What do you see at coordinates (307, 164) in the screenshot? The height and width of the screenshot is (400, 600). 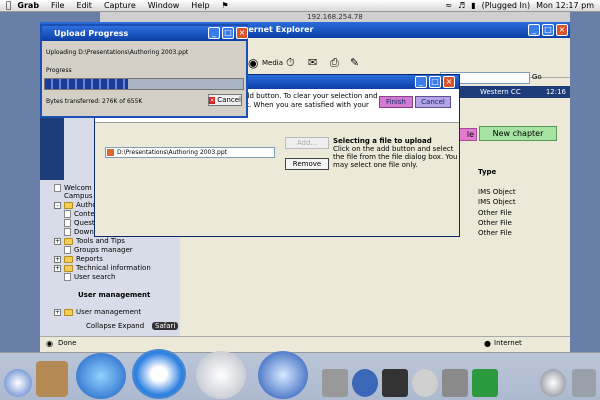 I see `remove-button: Remove` at bounding box center [307, 164].